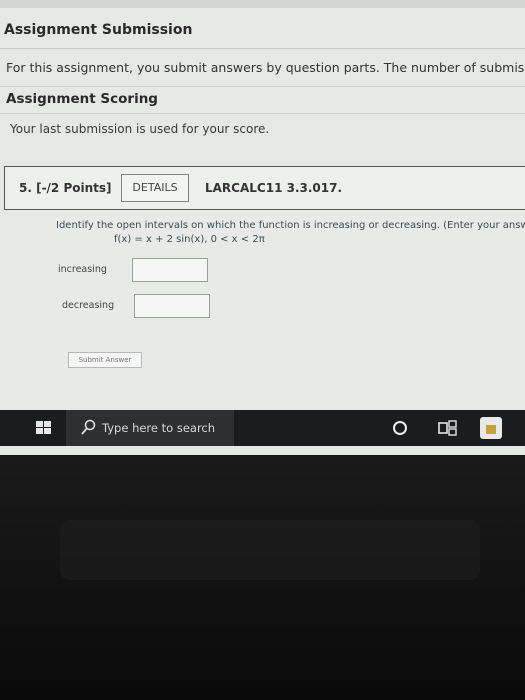 This screenshot has height=700, width=525. Describe the element at coordinates (88, 305) in the screenshot. I see `decreasing-label: decreasing` at that location.